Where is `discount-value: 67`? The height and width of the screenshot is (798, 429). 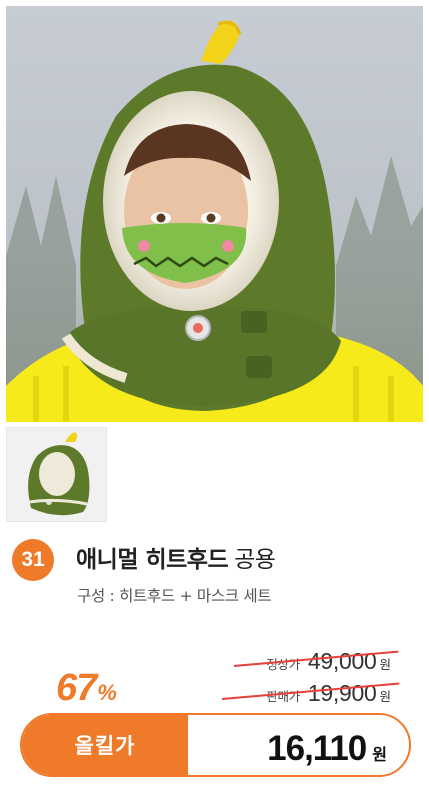
discount-value: 67 is located at coordinates (76, 688).